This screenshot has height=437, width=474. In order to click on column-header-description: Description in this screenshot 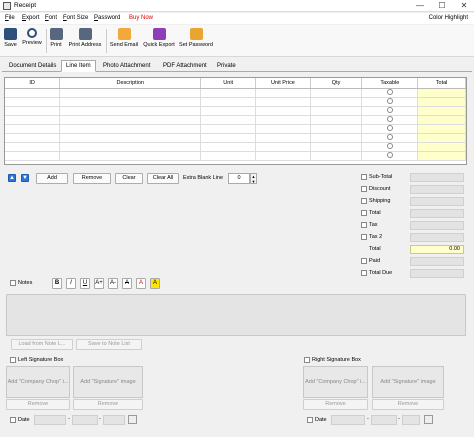, I will do `click(130, 83)`.